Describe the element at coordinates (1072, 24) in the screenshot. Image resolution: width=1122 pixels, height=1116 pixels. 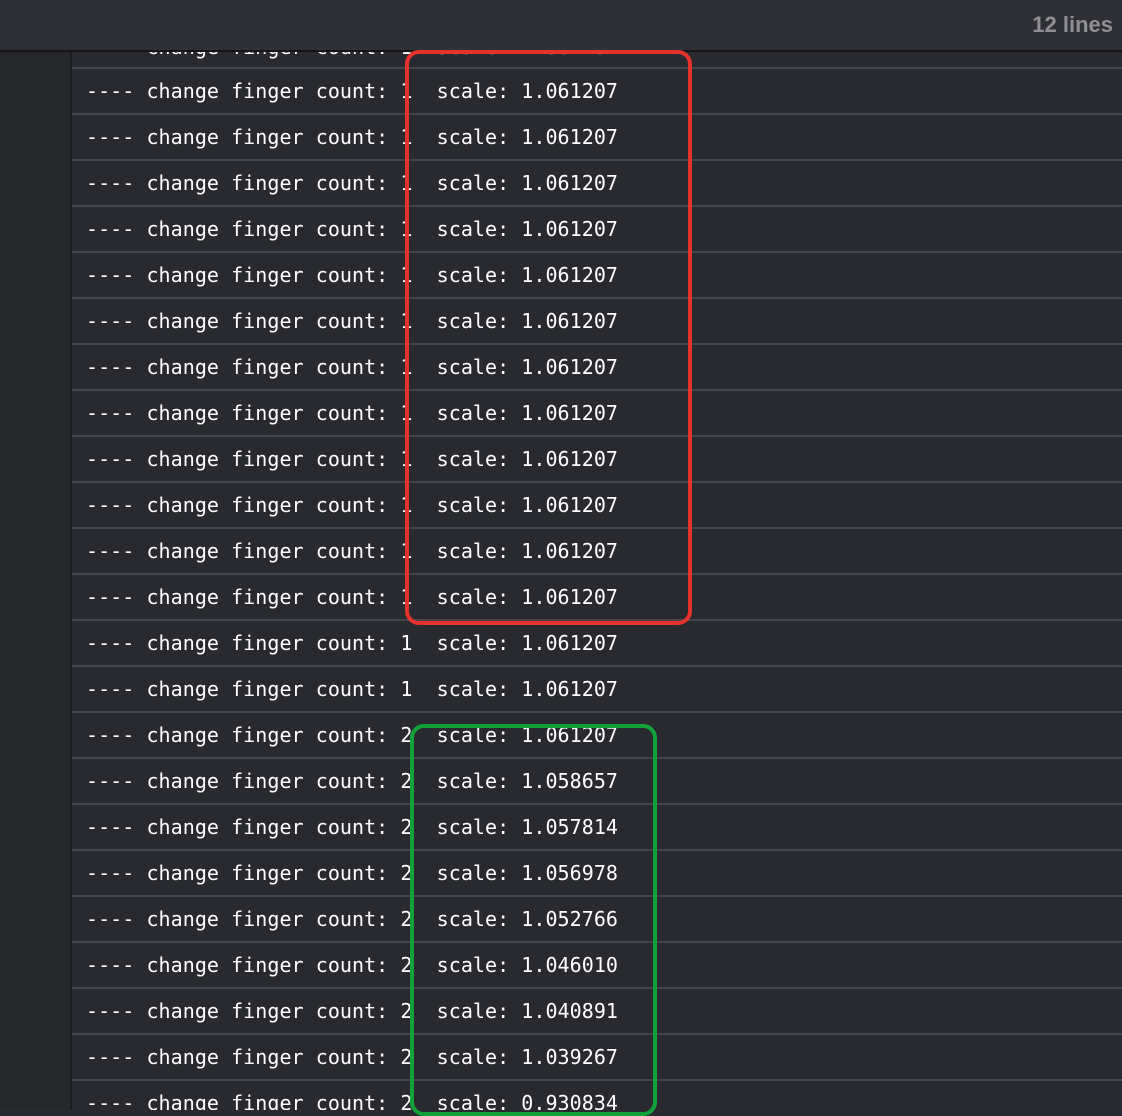
I see `line-count-label: 12 lines` at that location.